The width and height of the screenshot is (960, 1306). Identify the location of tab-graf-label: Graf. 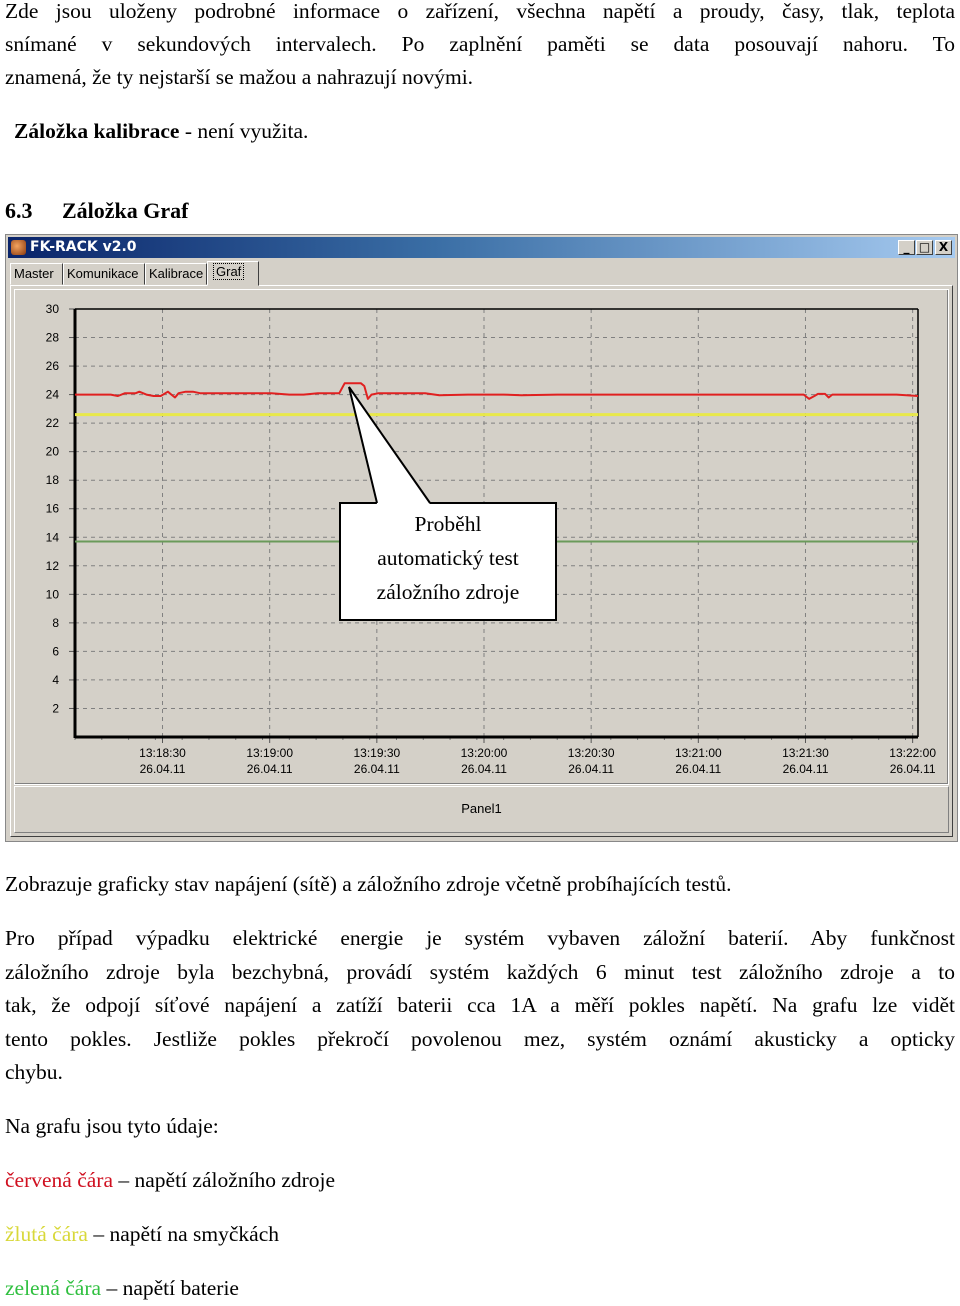
(228, 271).